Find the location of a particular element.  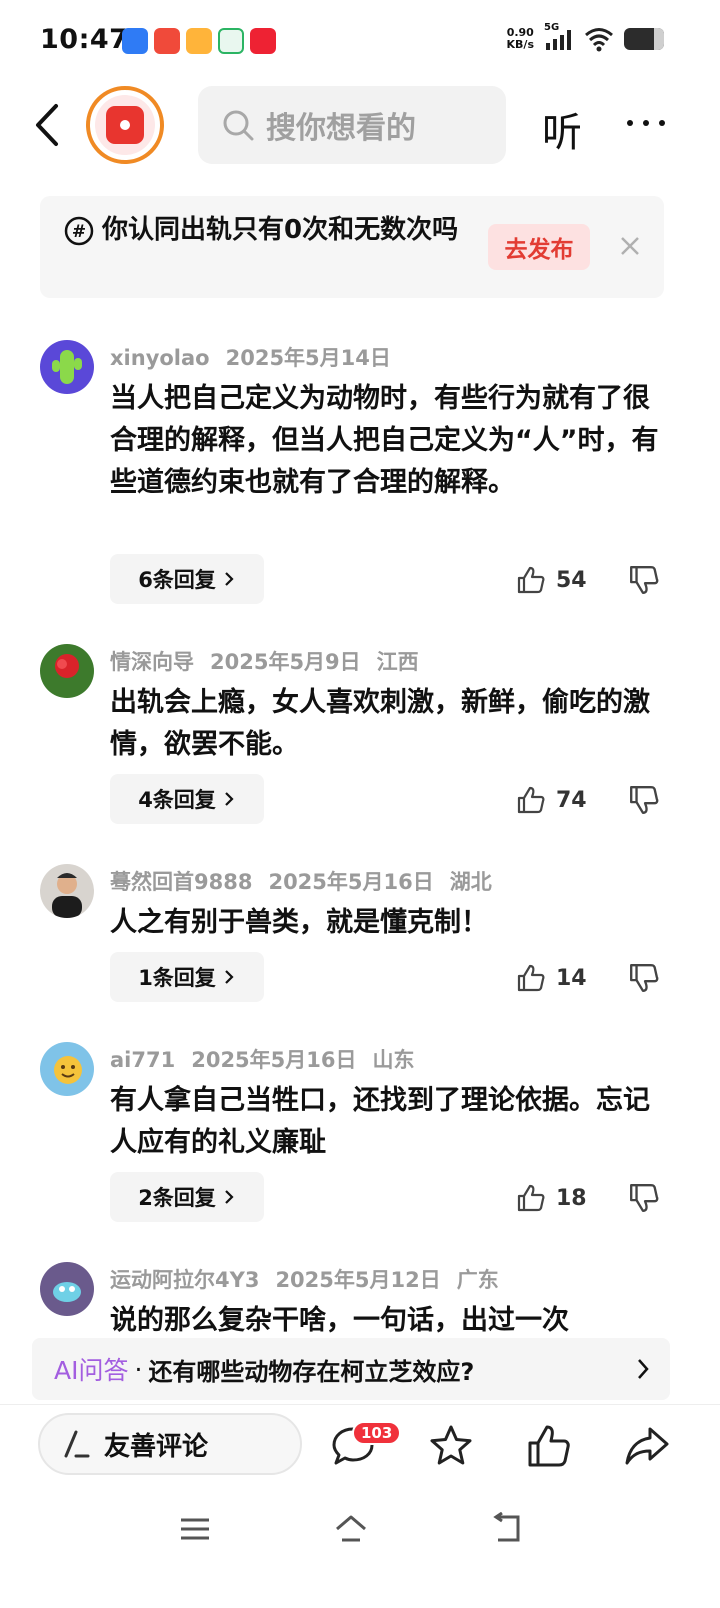

close-icon is located at coordinates (630, 246).